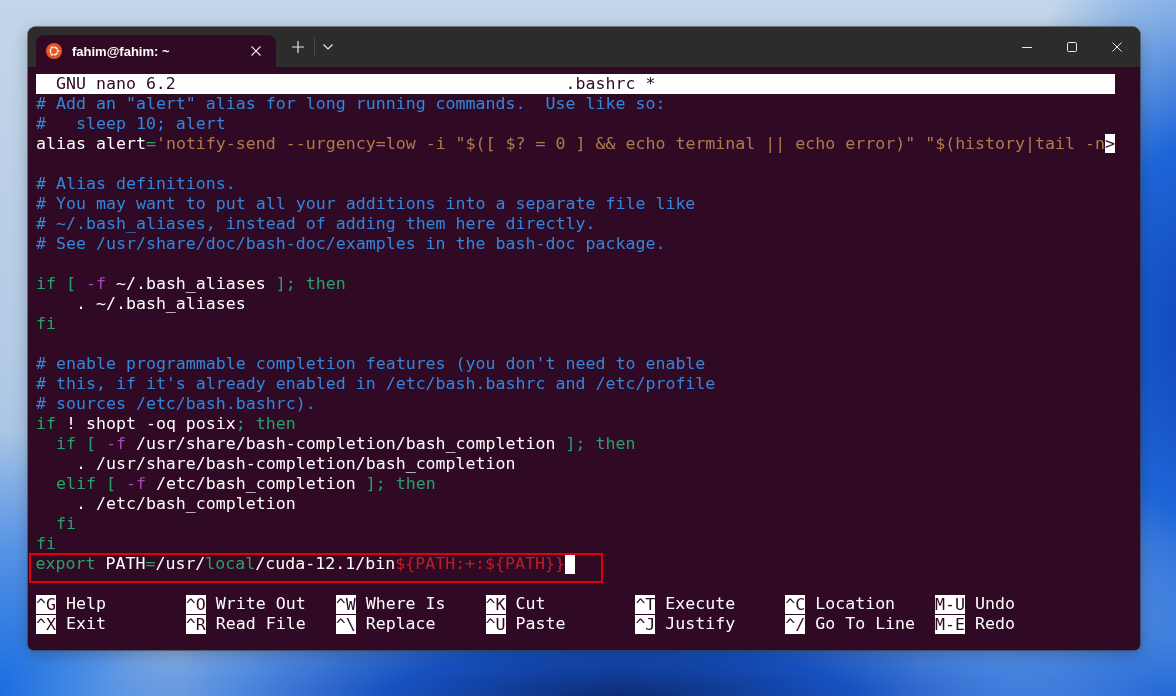 This screenshot has height=696, width=1176. I want to click on shortcut-key: ^/, so click(795, 624).